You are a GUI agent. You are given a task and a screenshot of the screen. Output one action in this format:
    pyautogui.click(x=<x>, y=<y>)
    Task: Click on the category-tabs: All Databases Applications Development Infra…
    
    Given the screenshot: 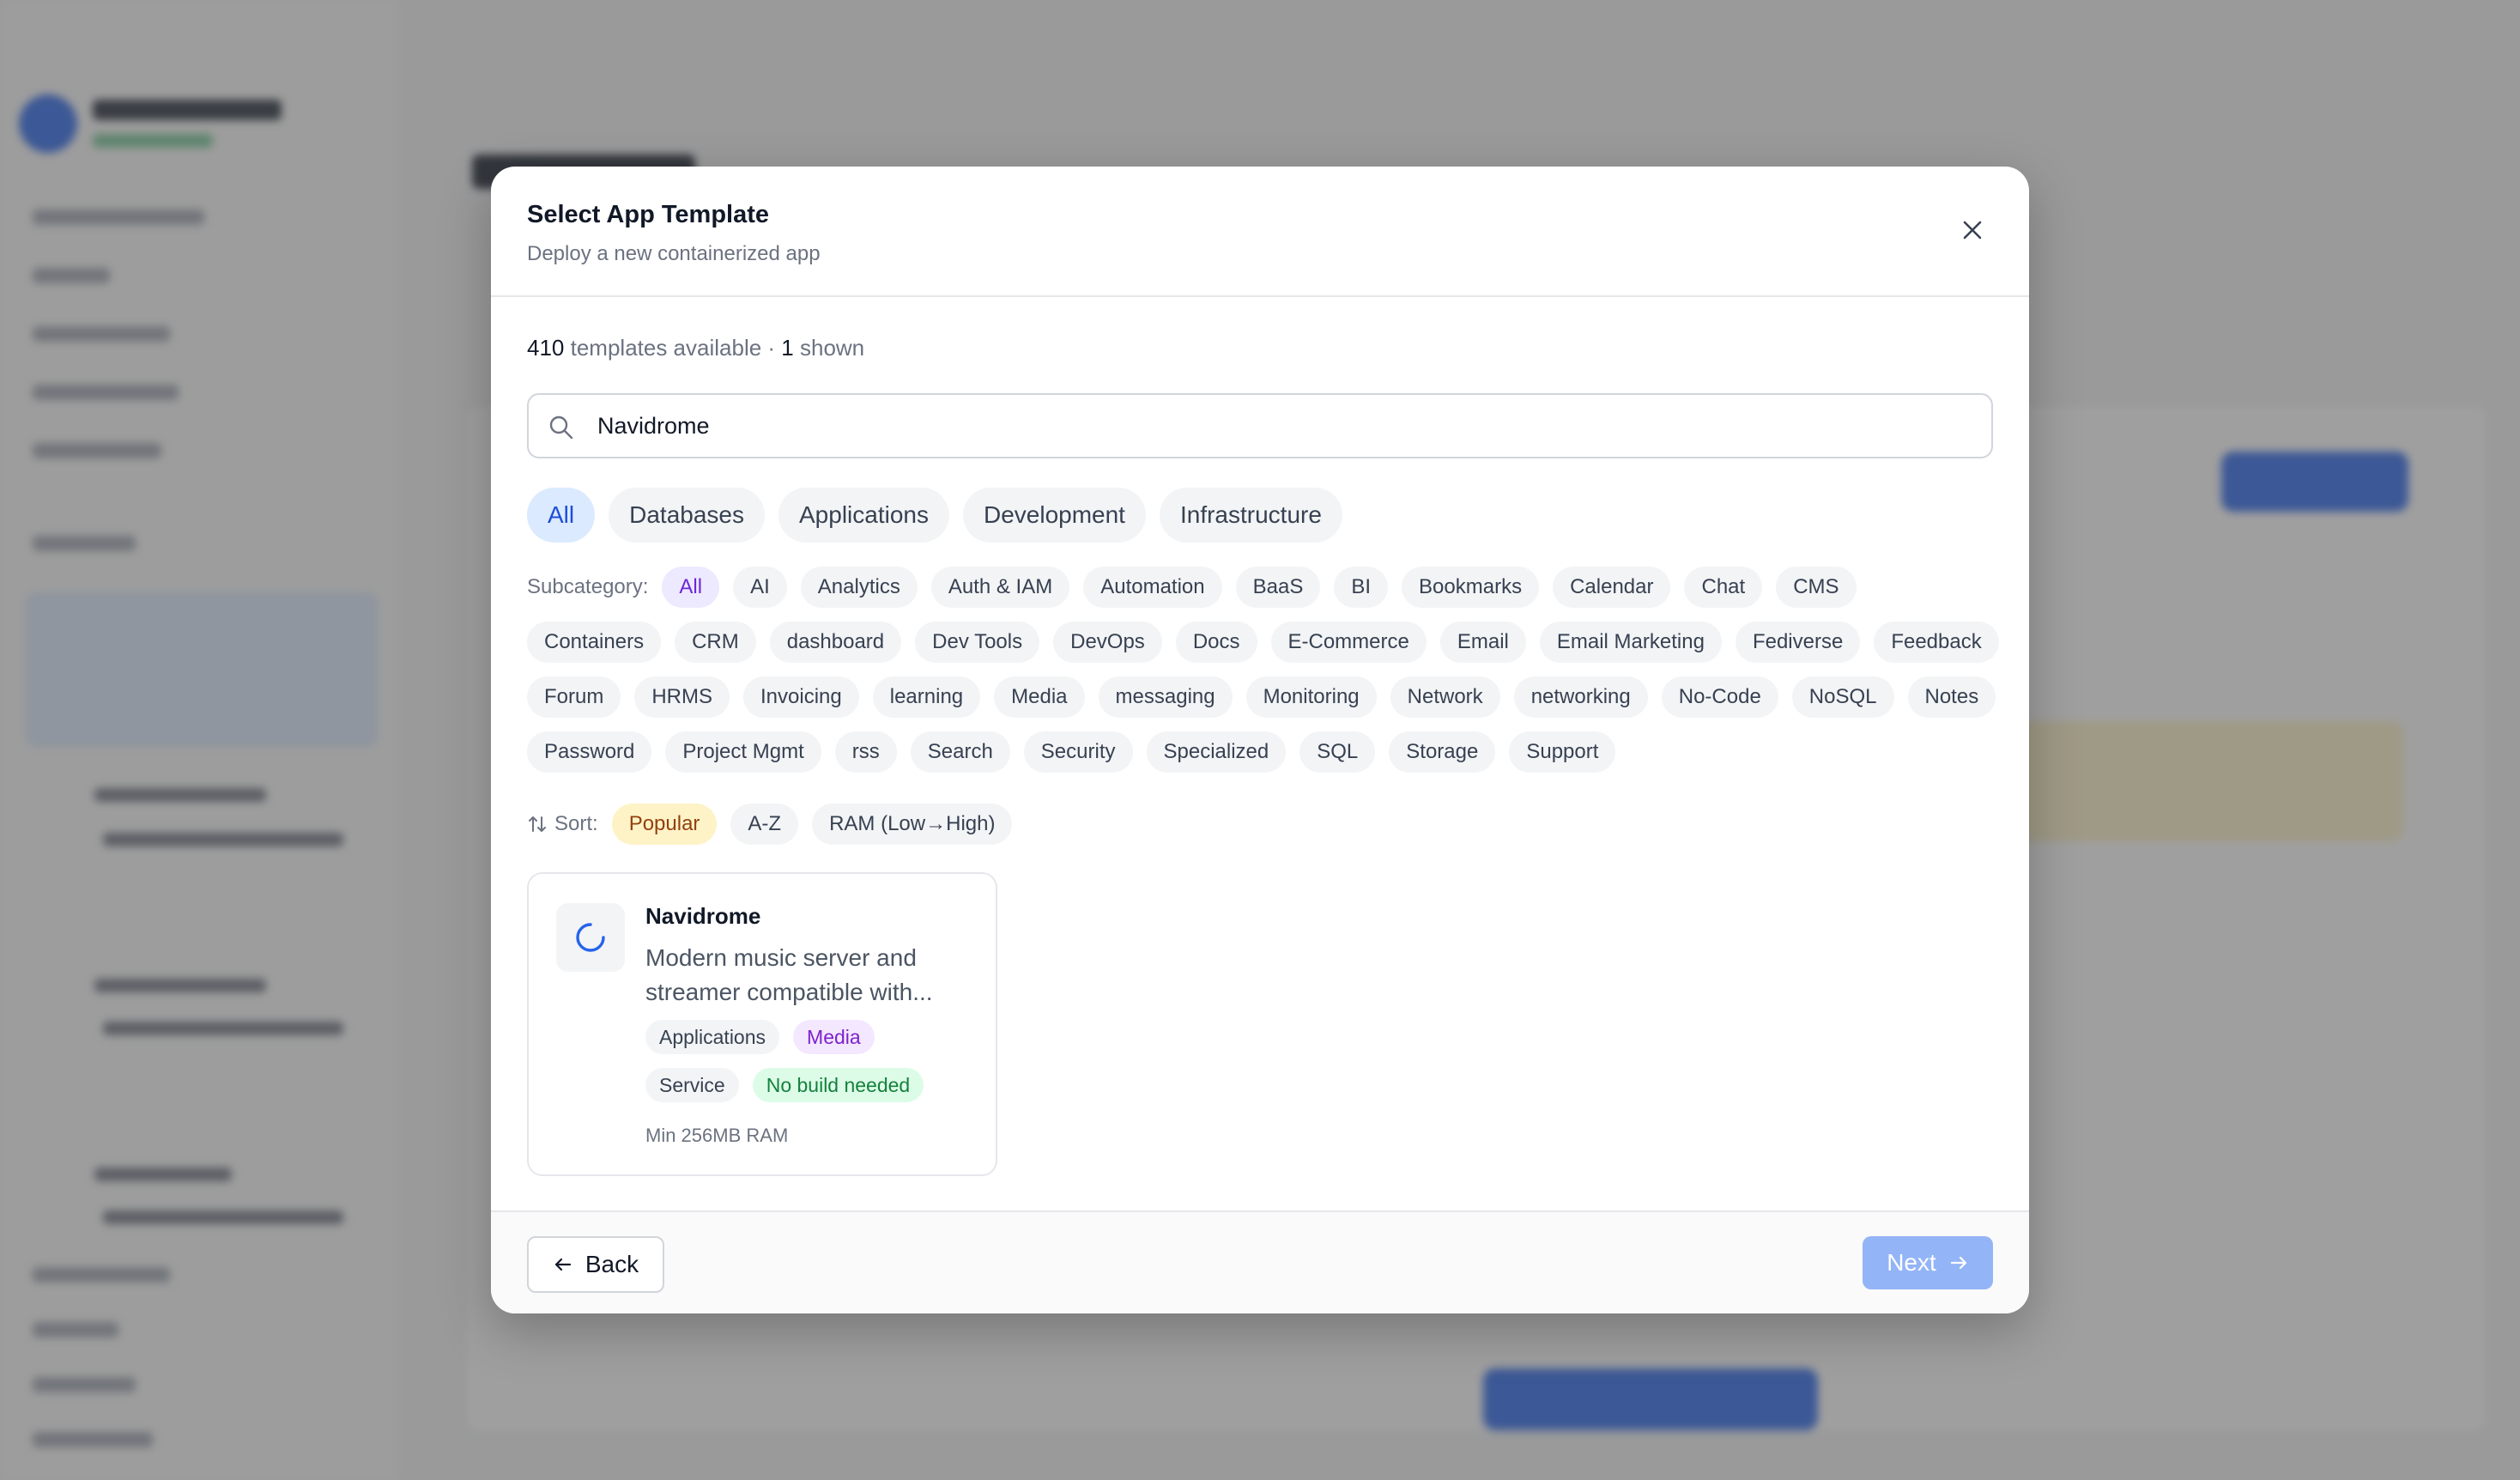 What is the action you would take?
    pyautogui.click(x=934, y=515)
    